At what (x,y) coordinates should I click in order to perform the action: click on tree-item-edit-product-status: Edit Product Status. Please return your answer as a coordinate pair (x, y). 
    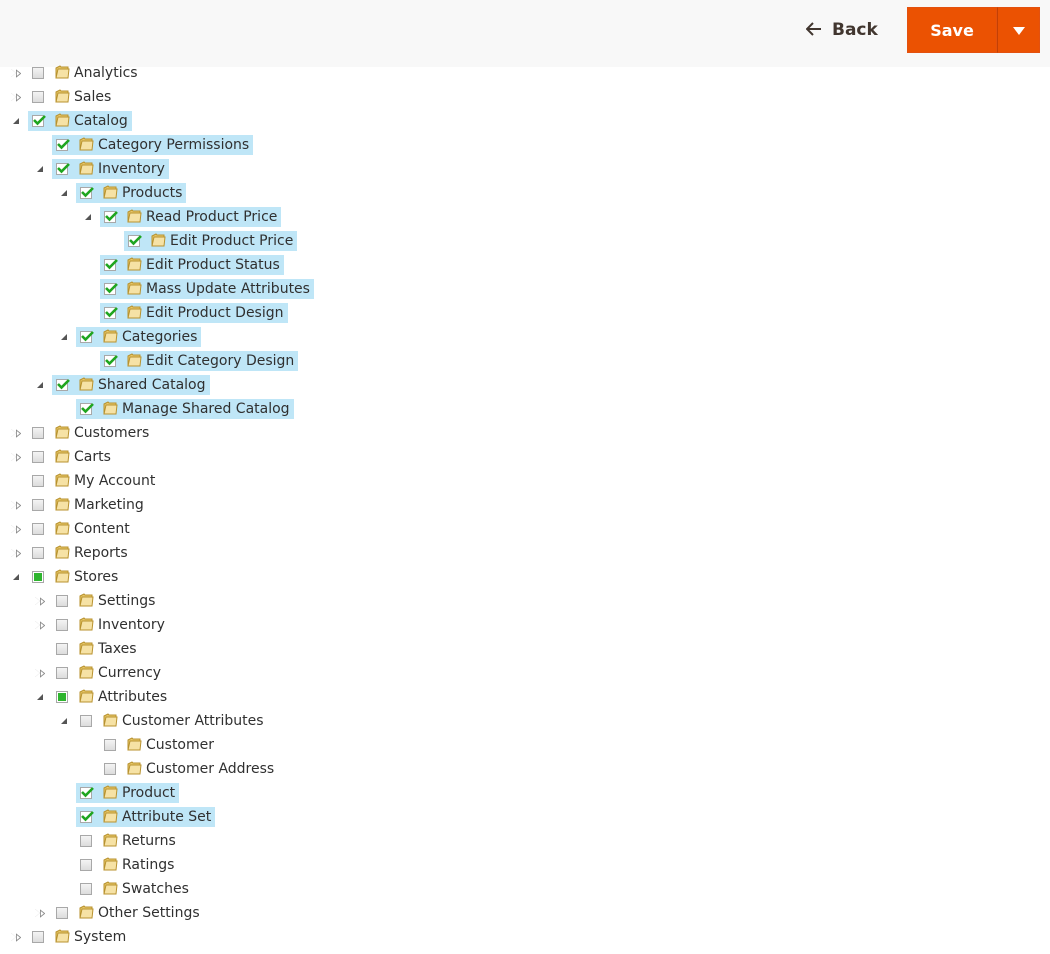
    Looking at the image, I should click on (192, 265).